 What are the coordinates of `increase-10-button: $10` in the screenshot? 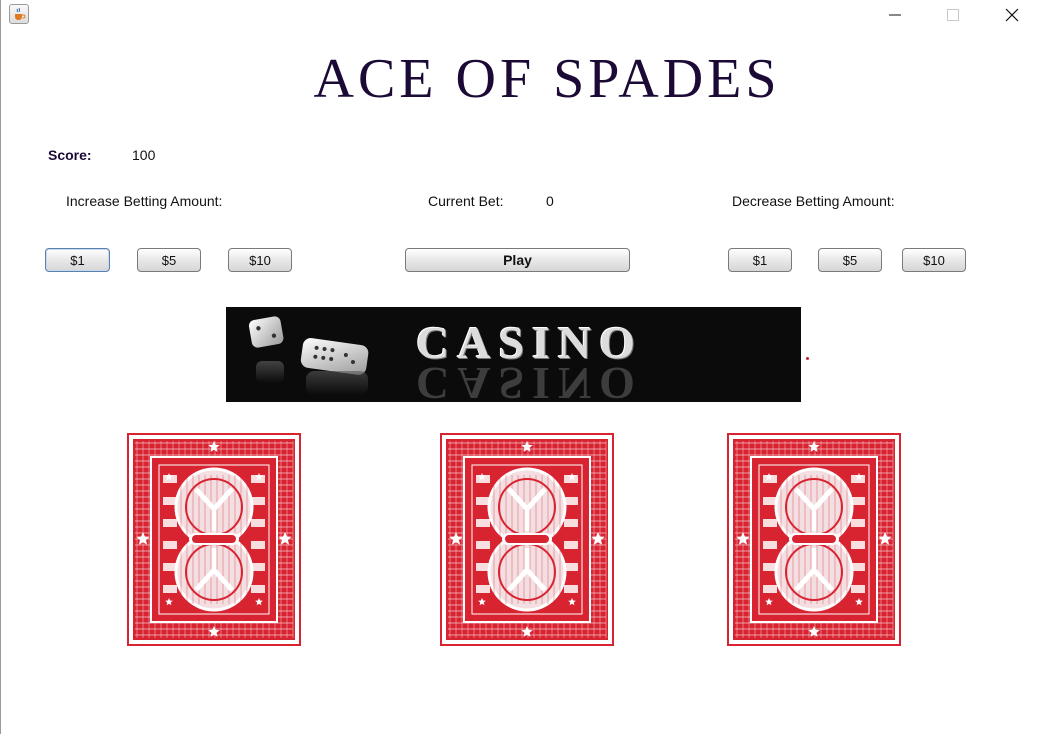 It's located at (260, 260).